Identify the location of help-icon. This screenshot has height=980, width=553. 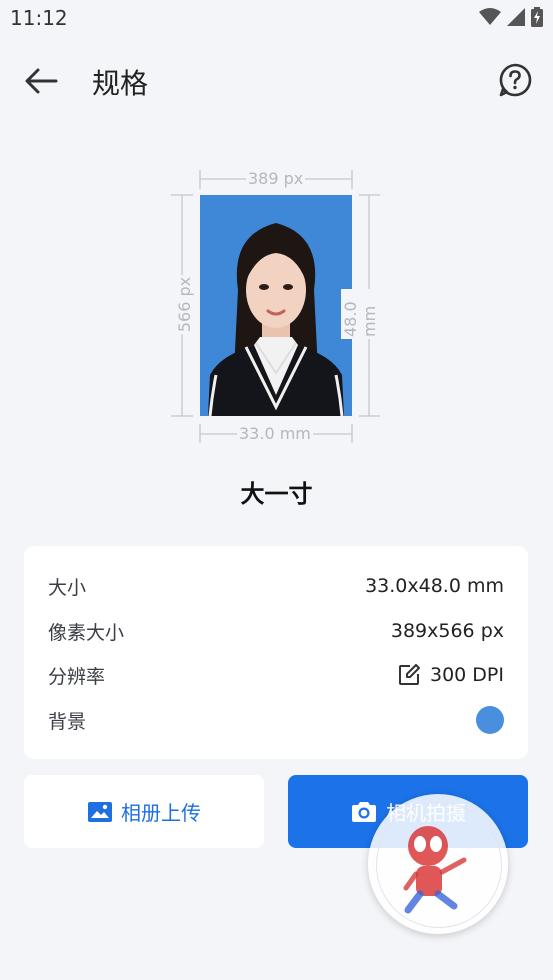
(515, 80).